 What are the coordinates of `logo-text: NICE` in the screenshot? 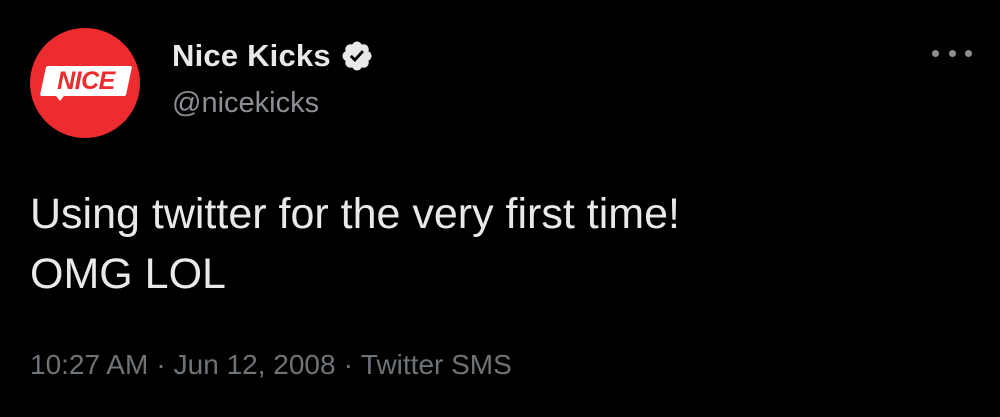 It's located at (86, 81).